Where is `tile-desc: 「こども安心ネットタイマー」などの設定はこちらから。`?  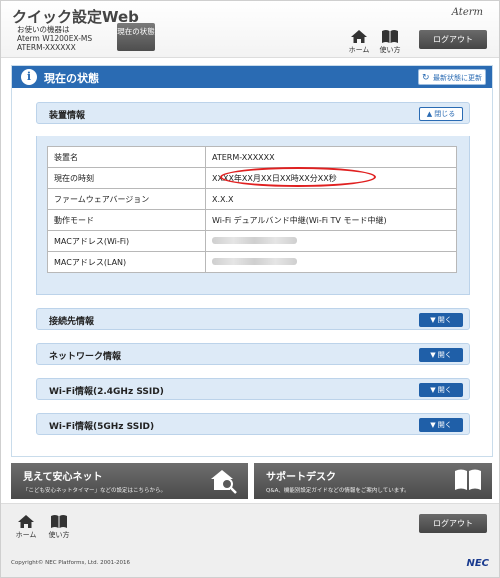 tile-desc: 「こども安心ネットタイマー」などの設定はこちらから。 is located at coordinates (95, 491).